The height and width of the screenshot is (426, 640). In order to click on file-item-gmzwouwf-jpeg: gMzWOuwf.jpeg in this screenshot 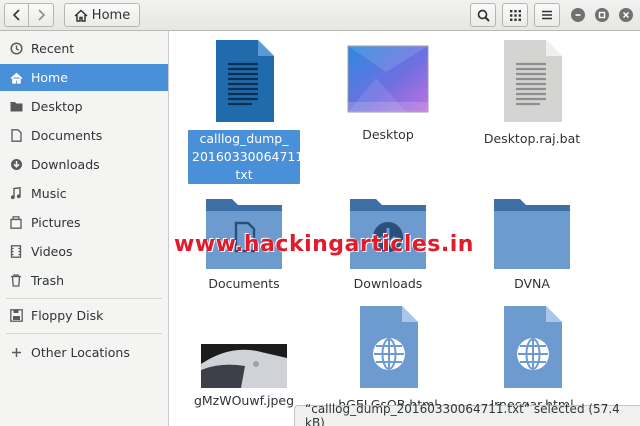, I will do `click(244, 377)`.